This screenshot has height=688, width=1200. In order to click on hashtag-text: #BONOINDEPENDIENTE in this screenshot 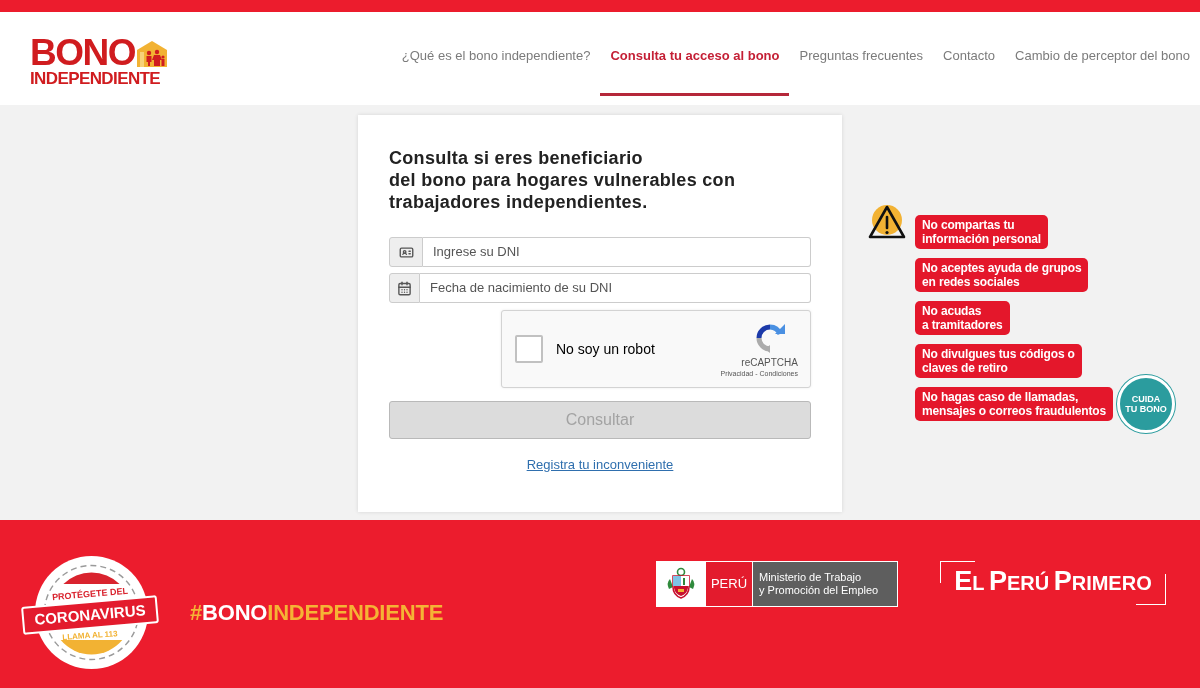, I will do `click(317, 612)`.